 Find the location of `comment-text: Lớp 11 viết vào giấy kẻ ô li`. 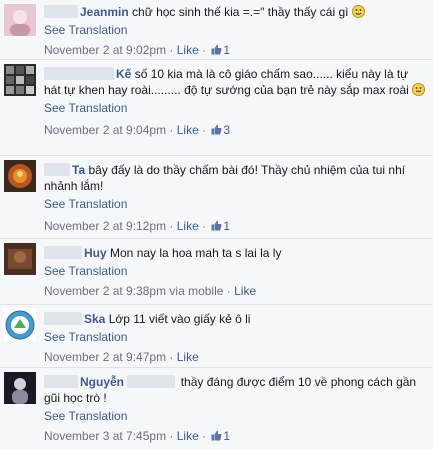

comment-text: Lớp 11 viết vào giấy kẻ ô li is located at coordinates (179, 319).